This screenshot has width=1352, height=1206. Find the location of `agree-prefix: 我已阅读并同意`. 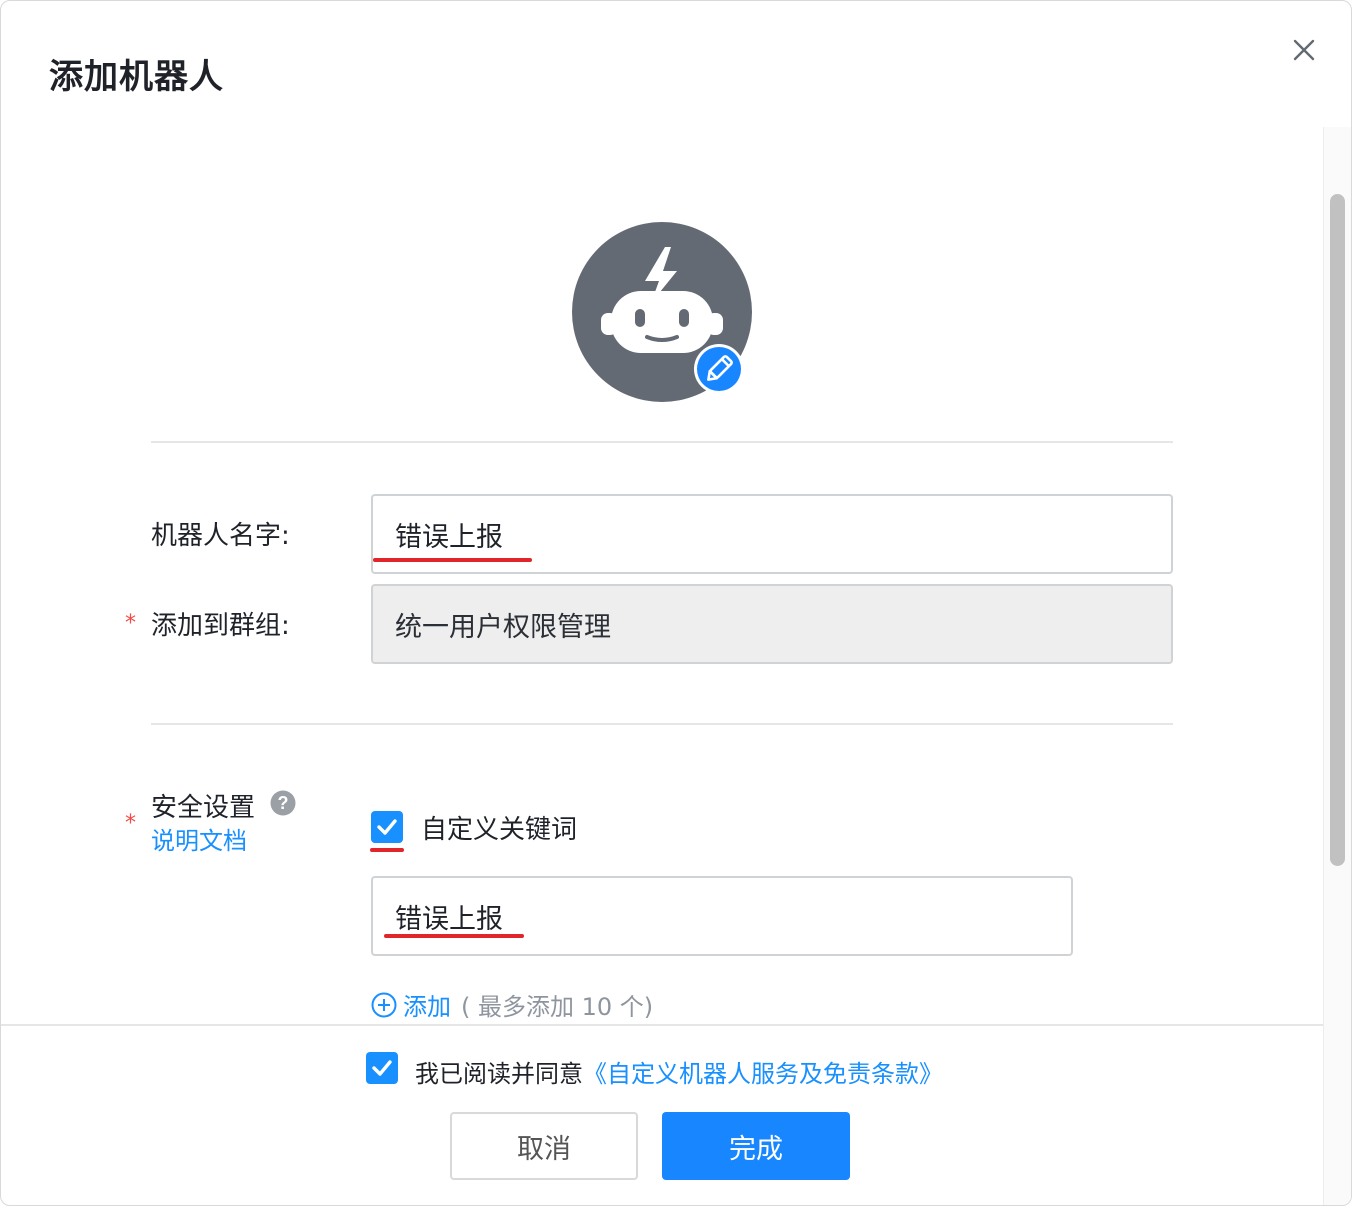

agree-prefix: 我已阅读并同意 is located at coordinates (499, 1074).